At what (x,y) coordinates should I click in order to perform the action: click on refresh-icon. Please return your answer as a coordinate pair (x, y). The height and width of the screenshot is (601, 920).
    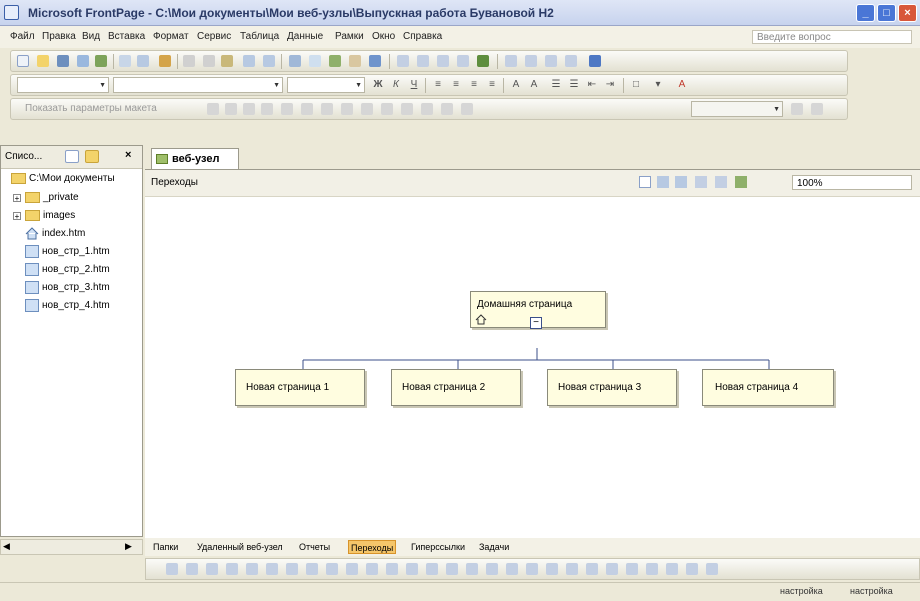
    Looking at the image, I should click on (403, 61).